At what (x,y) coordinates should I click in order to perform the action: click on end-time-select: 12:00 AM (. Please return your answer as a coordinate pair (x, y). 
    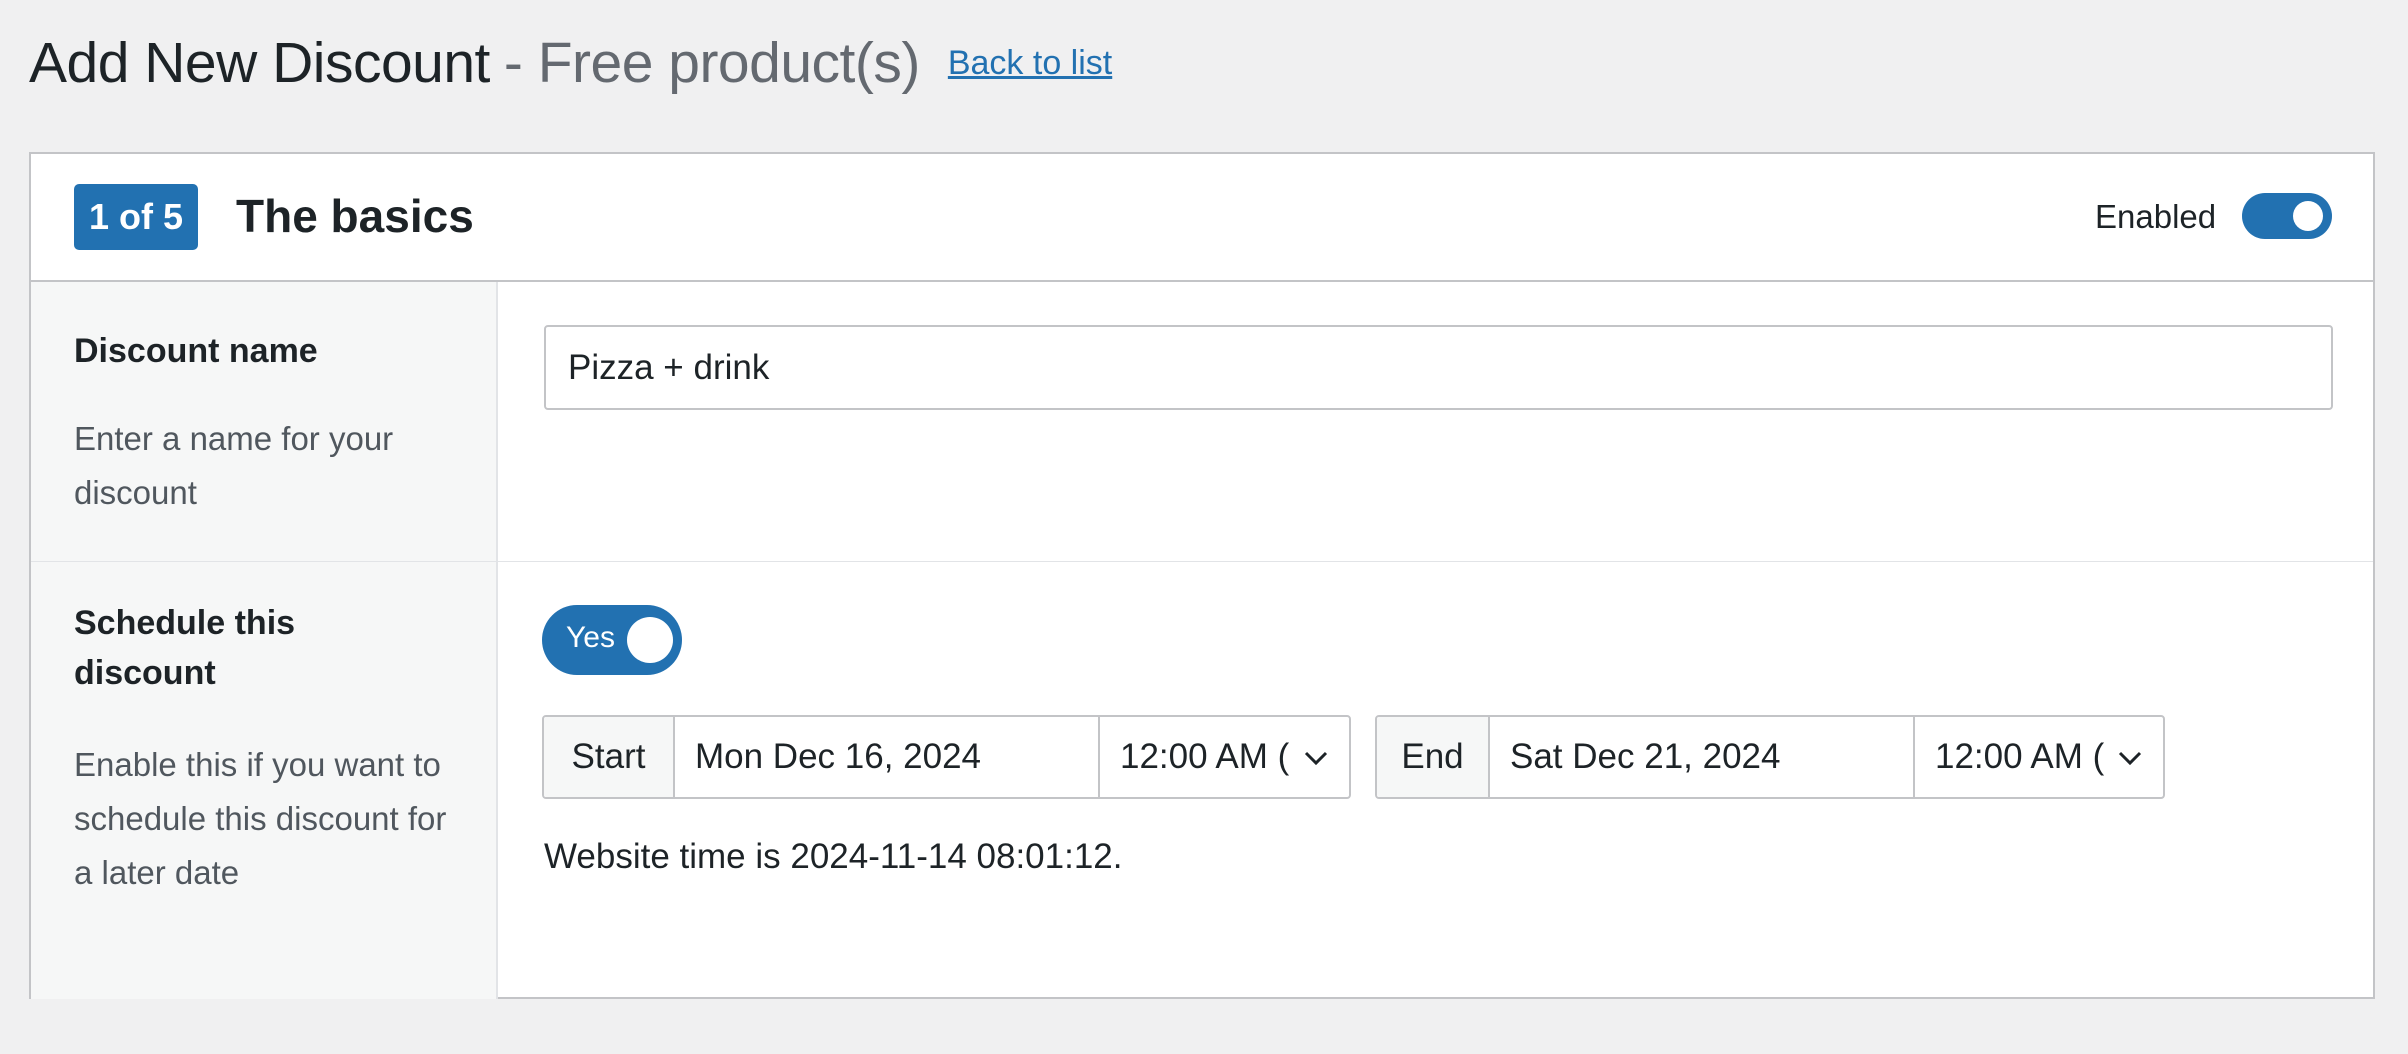
    Looking at the image, I should click on (2039, 757).